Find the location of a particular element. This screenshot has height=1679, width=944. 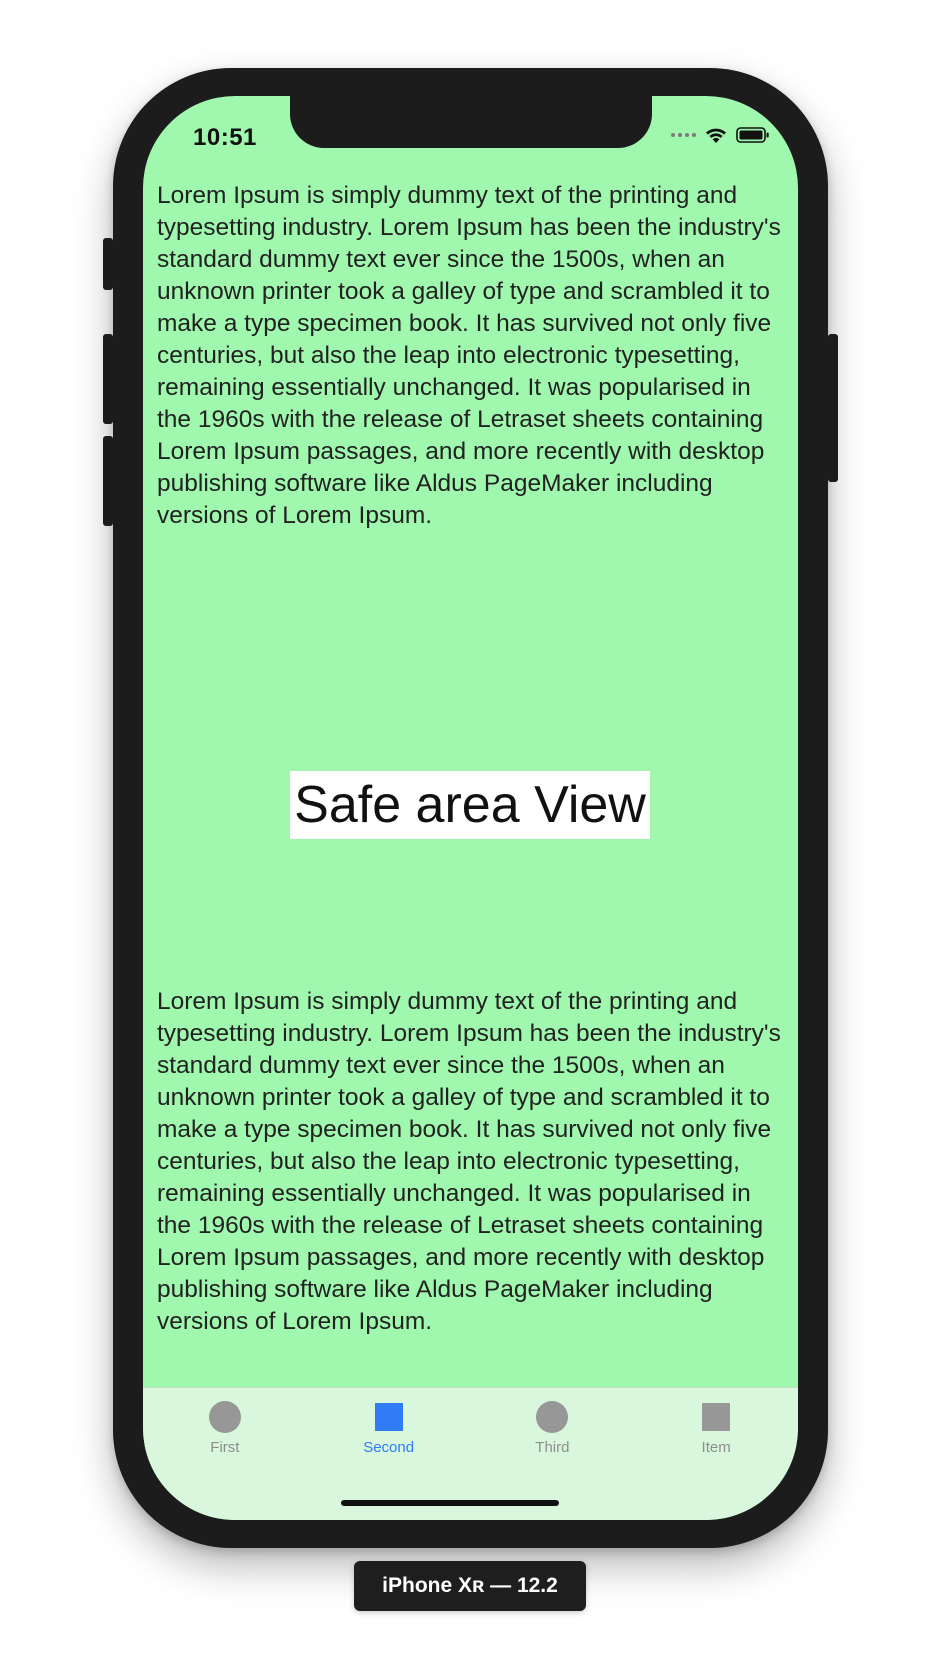

tab-item: Item is located at coordinates (716, 1454).